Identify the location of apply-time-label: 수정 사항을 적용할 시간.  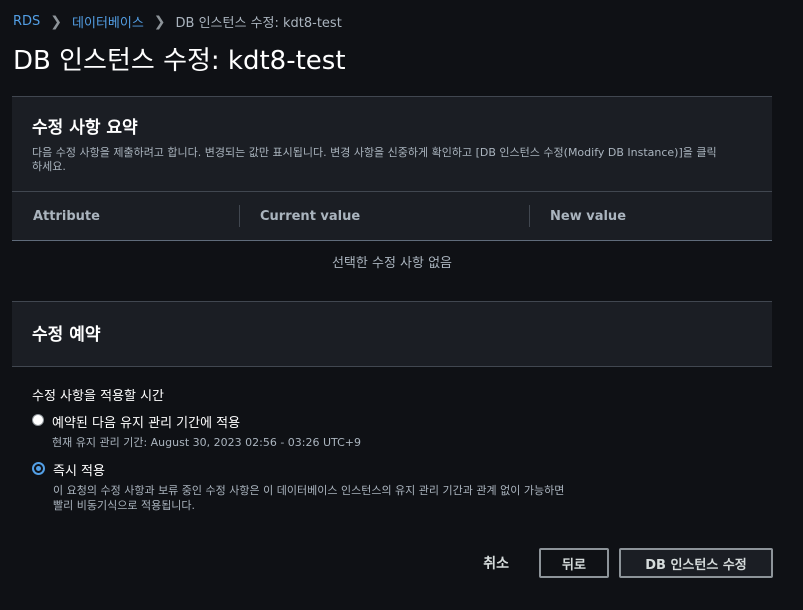
(98, 396).